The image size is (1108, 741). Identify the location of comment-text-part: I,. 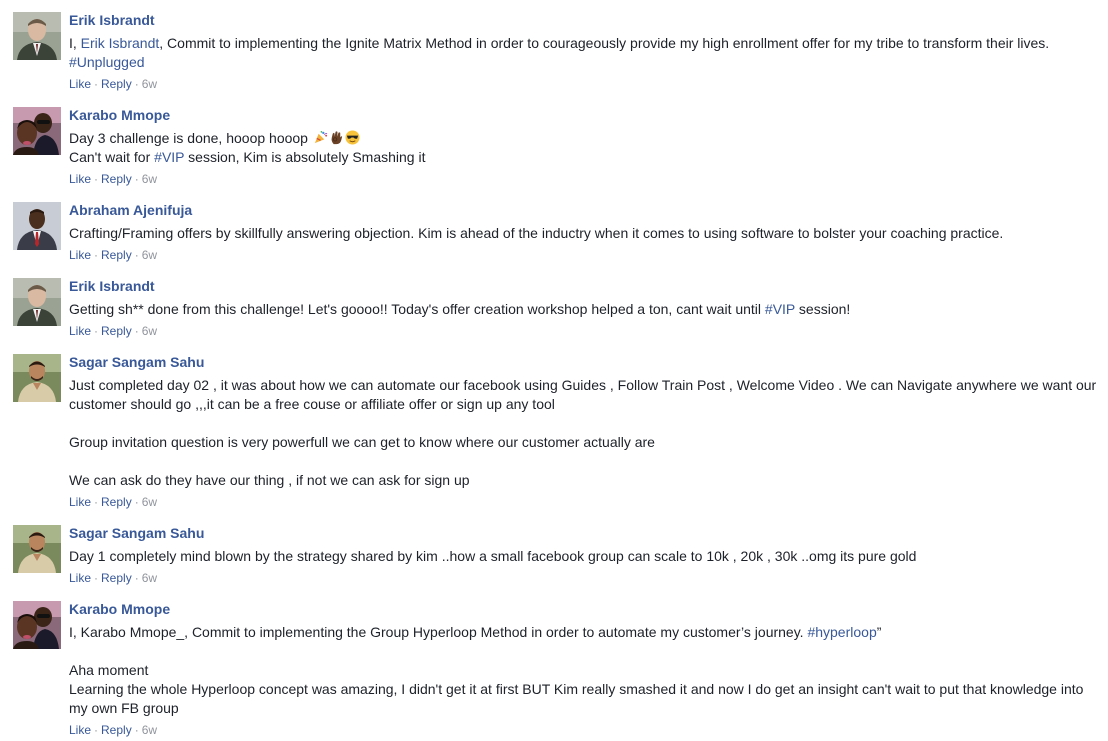
(75, 43).